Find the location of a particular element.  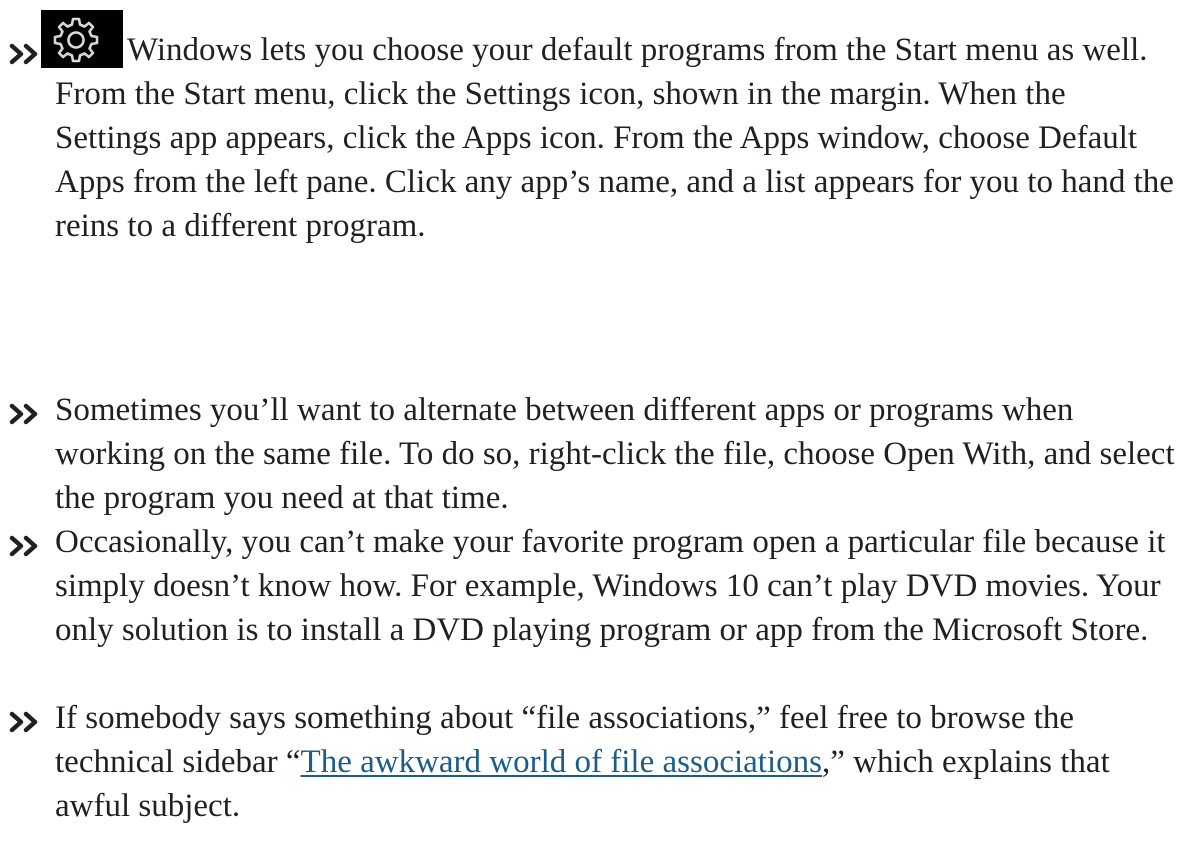

settings-gear-icon is located at coordinates (82, 39).